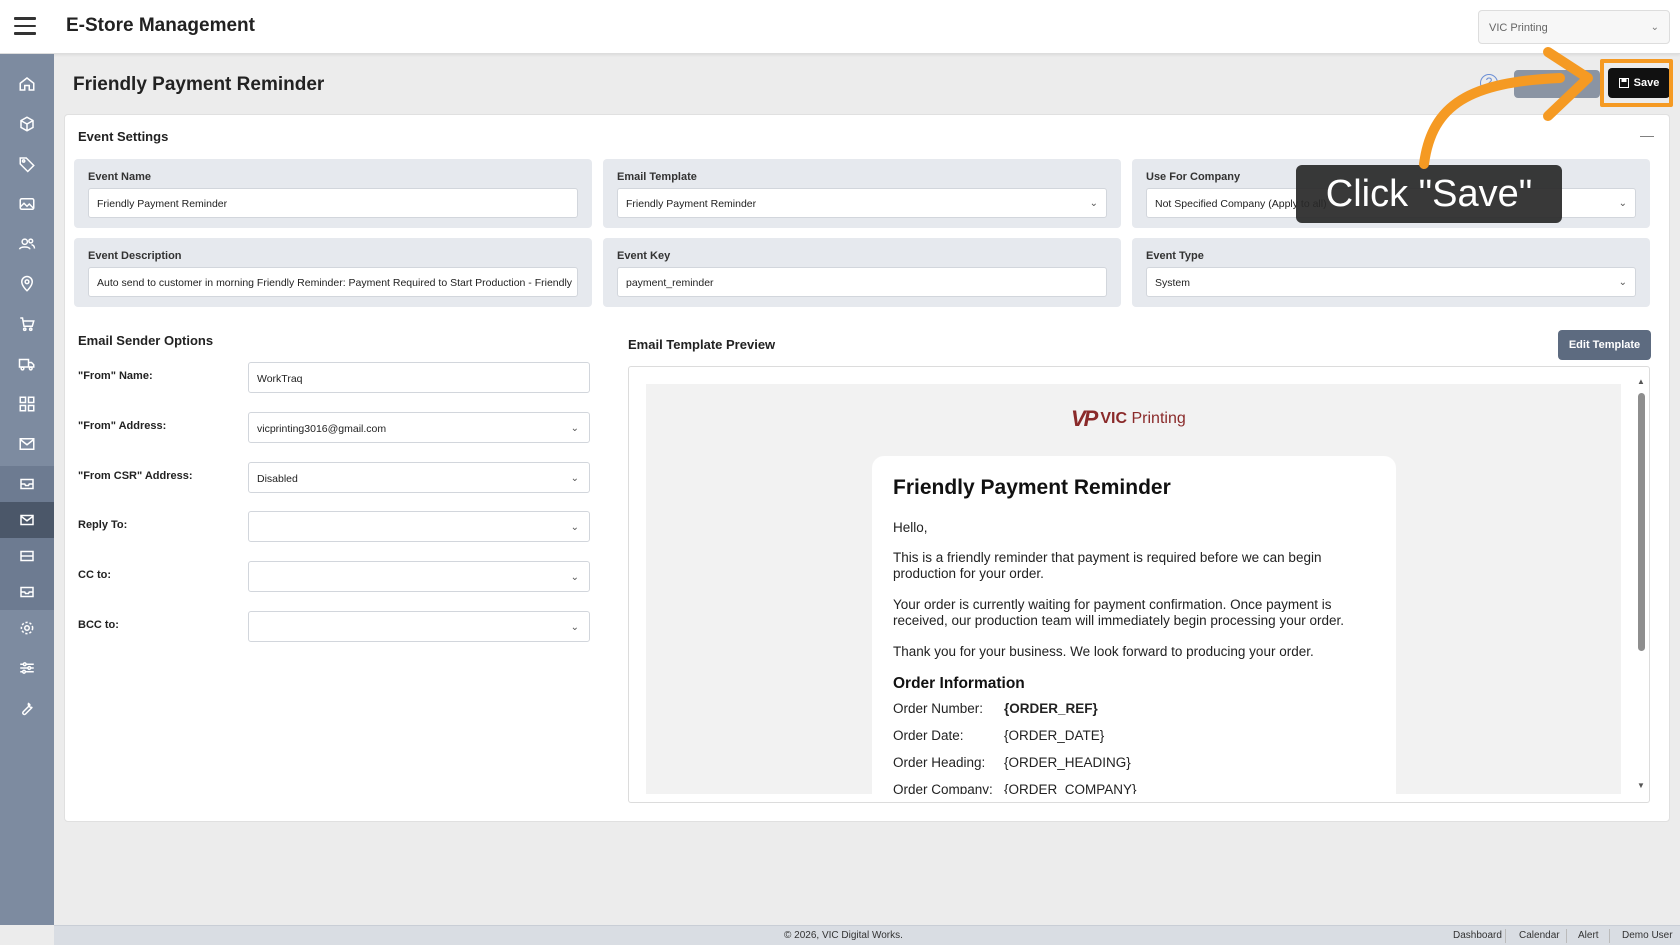 Image resolution: width=1680 pixels, height=945 pixels. I want to click on cc-to-select: ⌄, so click(419, 576).